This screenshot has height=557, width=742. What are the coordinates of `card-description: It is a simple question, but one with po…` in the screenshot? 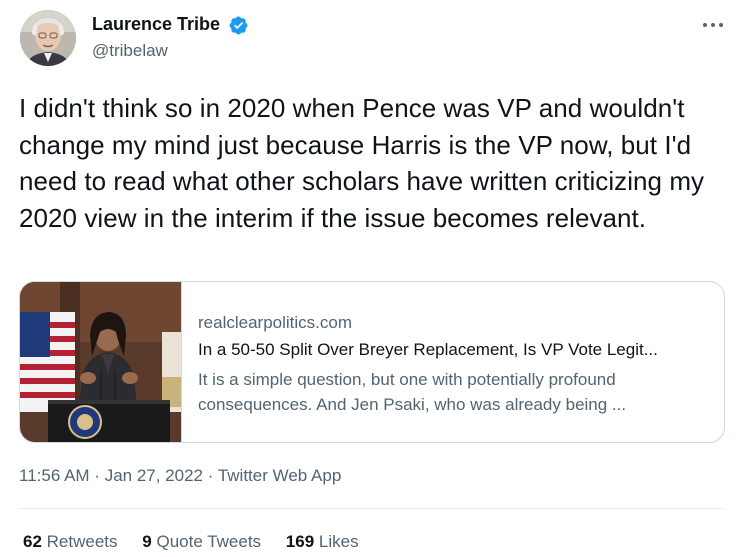 It's located at (412, 392).